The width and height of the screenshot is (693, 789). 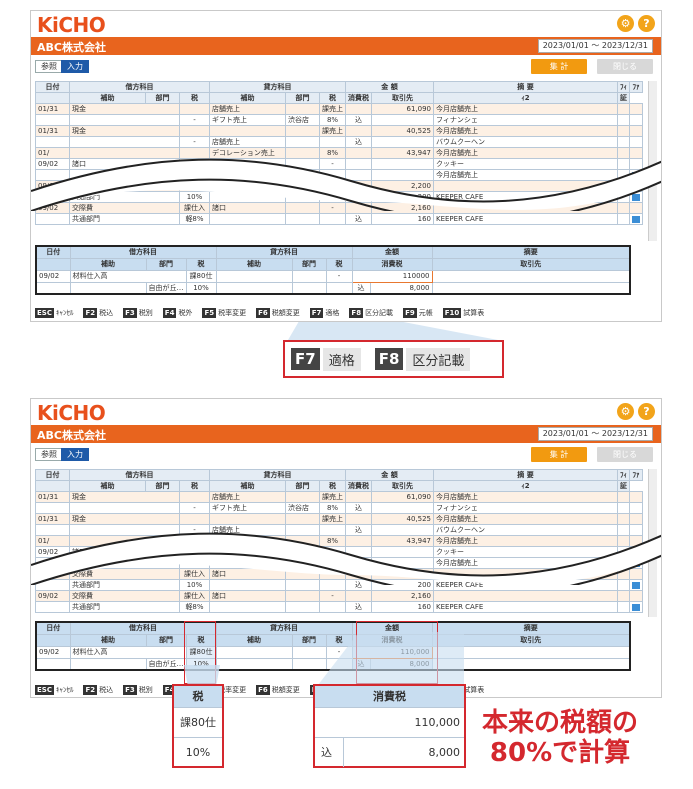 I want to click on entry-row: 09/02 材料仕入高 課80仕 -110000, so click(x=333, y=276).